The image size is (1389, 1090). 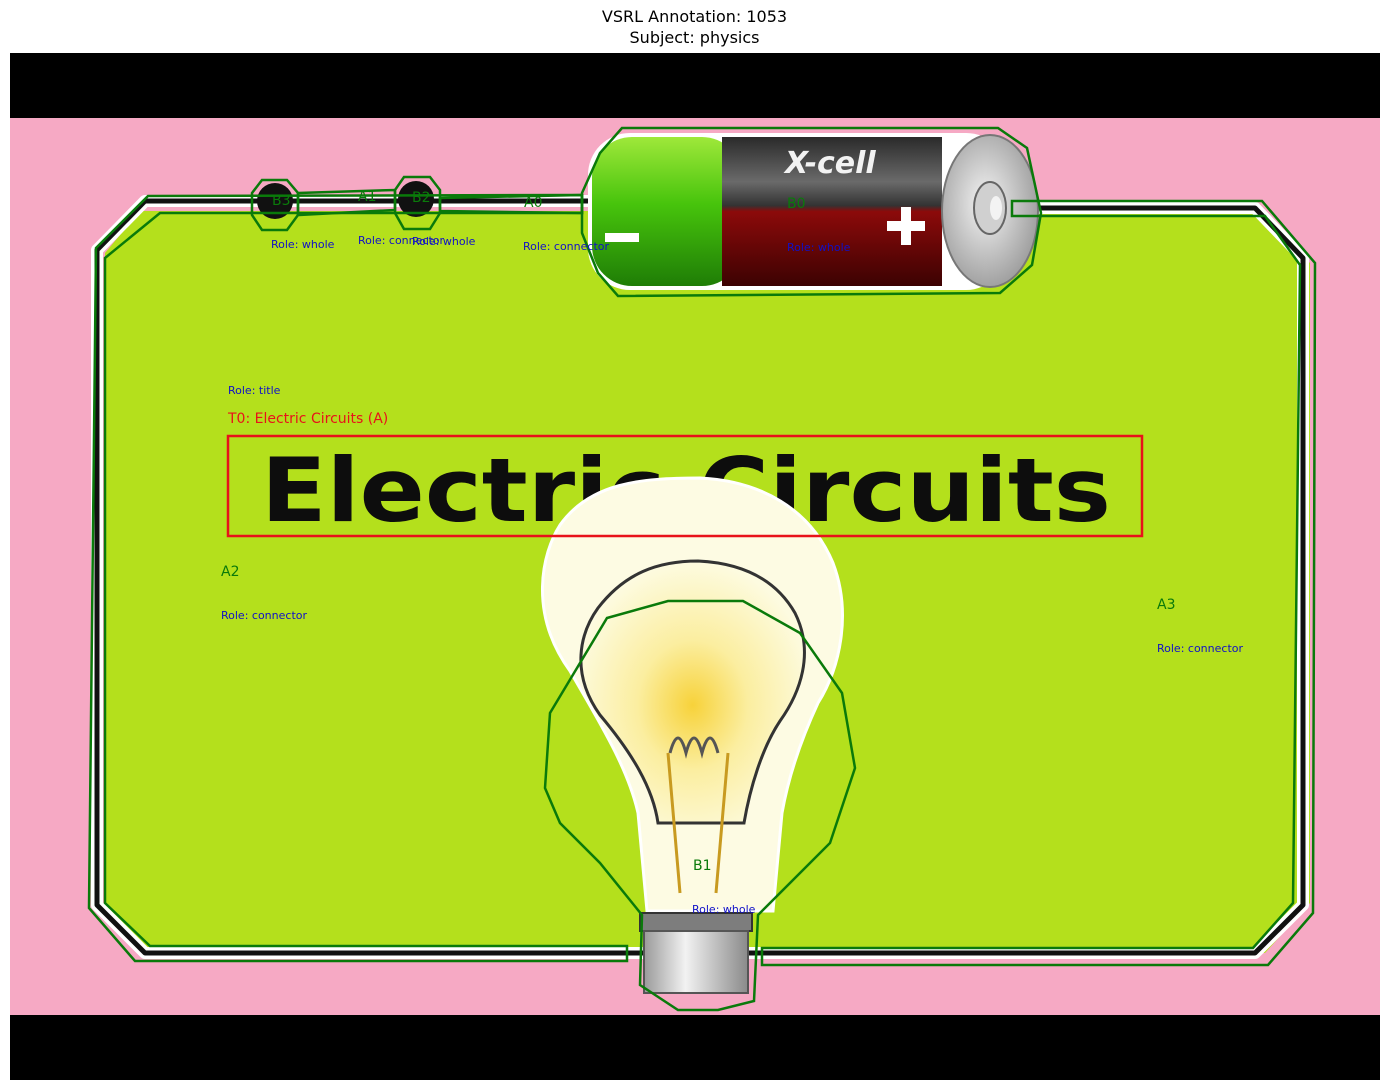 What do you see at coordinates (421, 198) in the screenshot?
I see `label-b2: B2` at bounding box center [421, 198].